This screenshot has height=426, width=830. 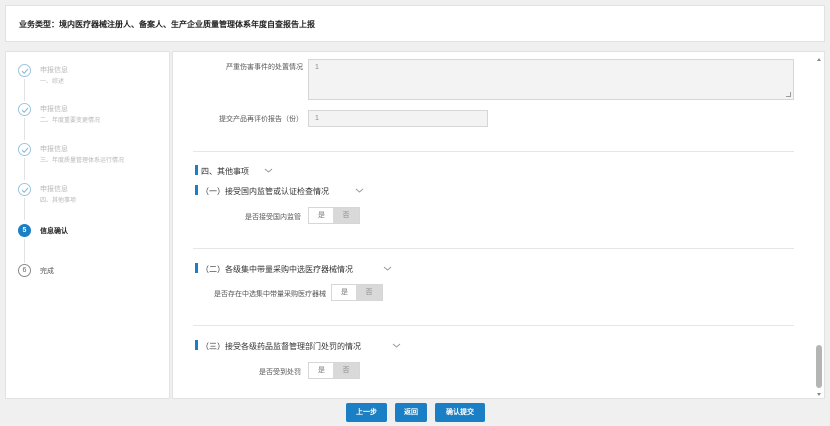 What do you see at coordinates (225, 171) in the screenshot?
I see `section4-title: 四、其他事项` at bounding box center [225, 171].